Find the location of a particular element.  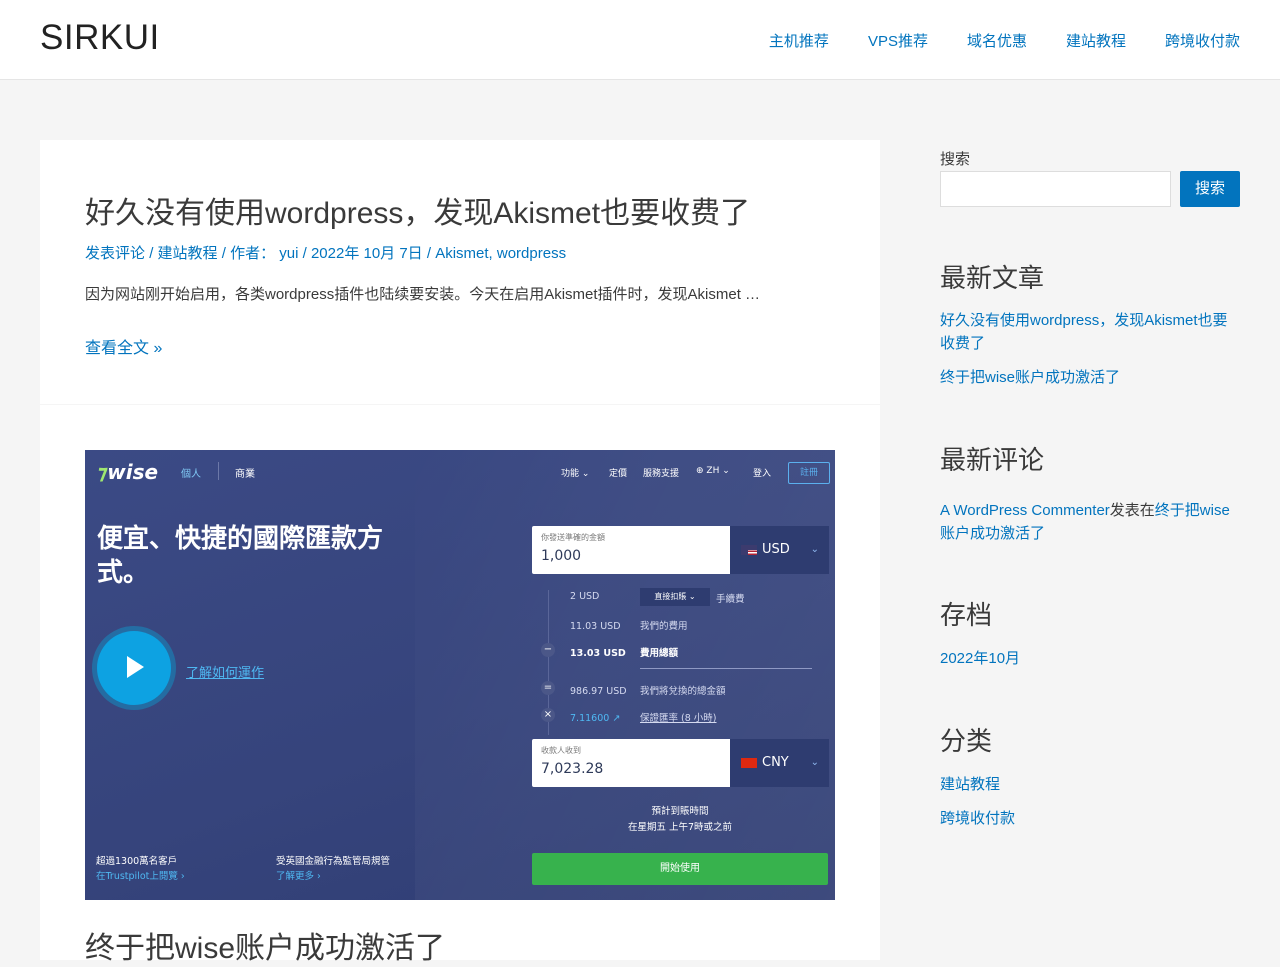

fee-row: 7.11600 ↗ 保證匯率 (8 小時) is located at coordinates (643, 718).